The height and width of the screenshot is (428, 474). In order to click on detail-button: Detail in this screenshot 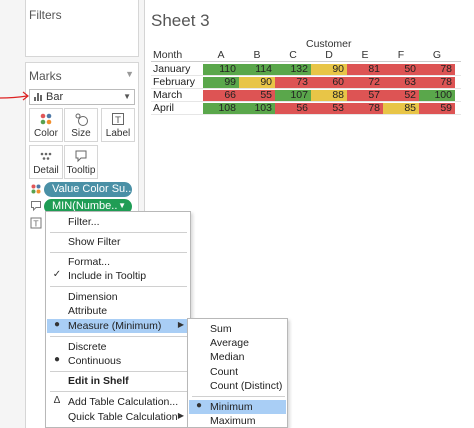, I will do `click(46, 162)`.